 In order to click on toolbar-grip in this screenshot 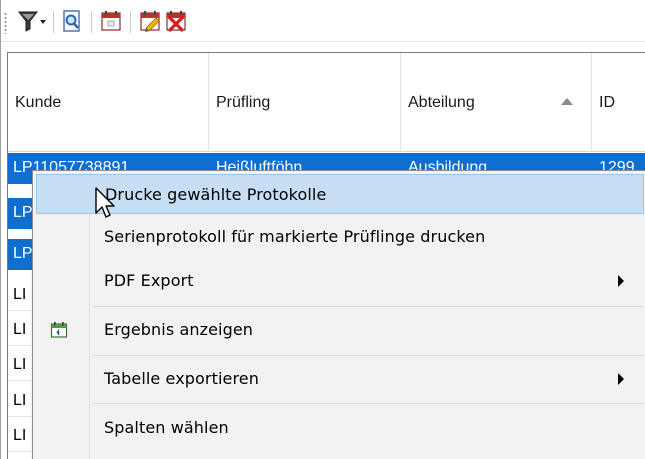, I will do `click(5, 23)`.